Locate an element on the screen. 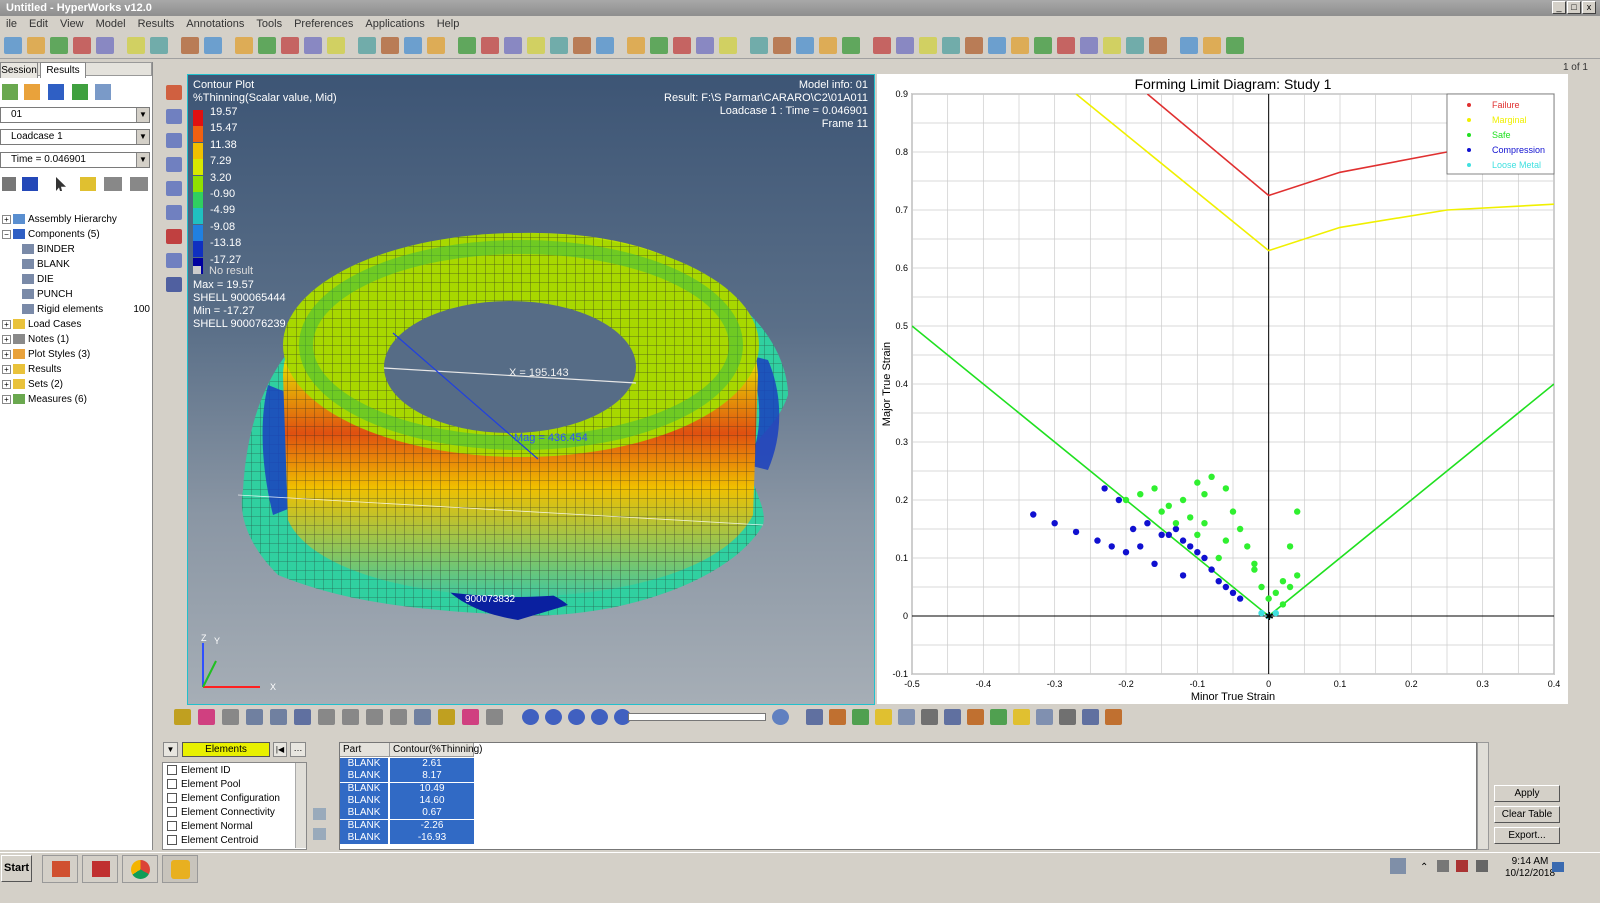 The width and height of the screenshot is (1600, 903). menu-results: Results is located at coordinates (156, 24).